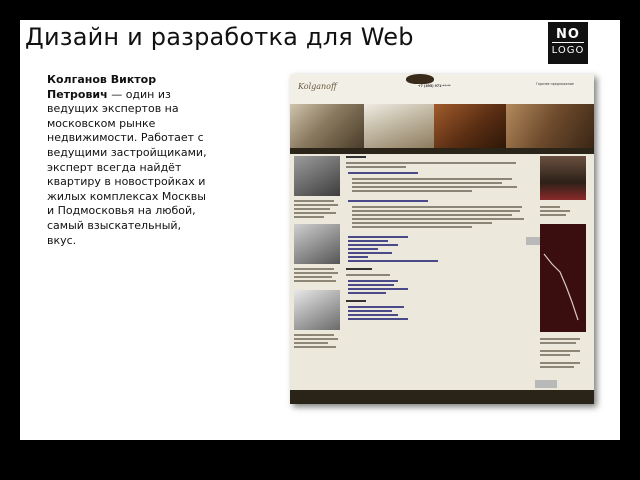 This screenshot has width=640, height=480. I want to click on website-footer, so click(442, 397).